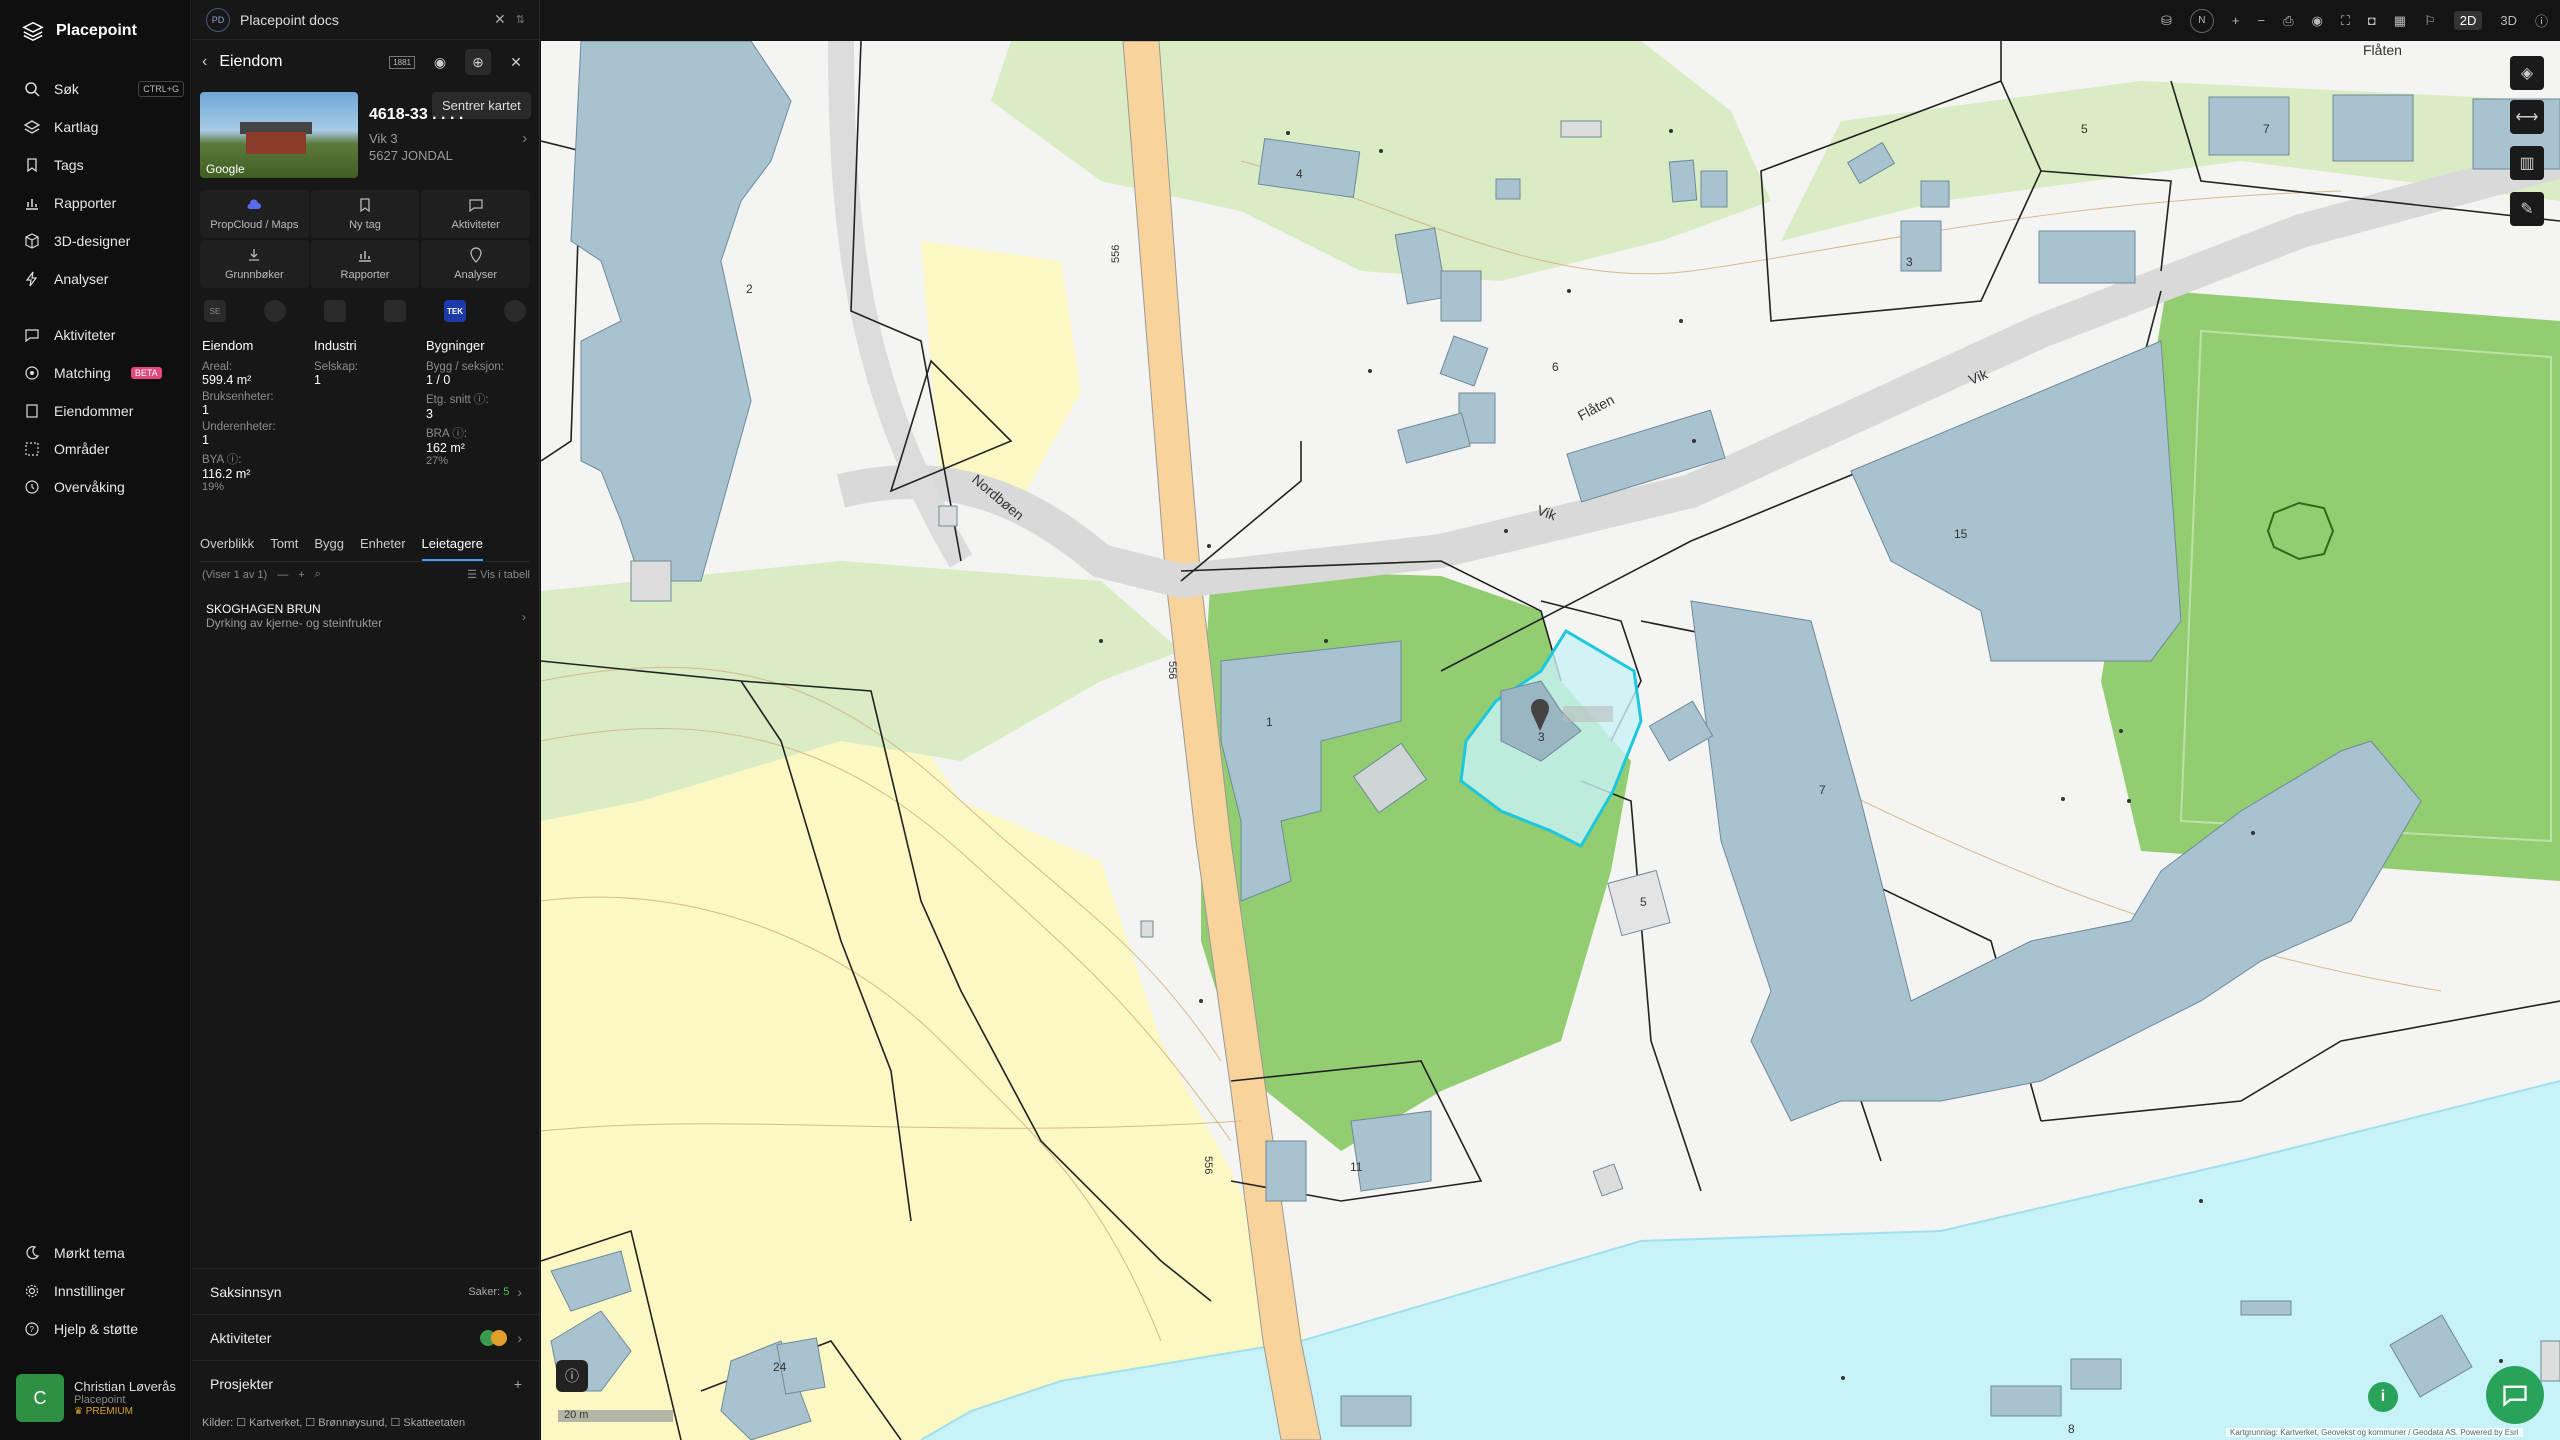 This screenshot has height=1440, width=2560. What do you see at coordinates (32, 241) in the screenshot?
I see `cube-icon` at bounding box center [32, 241].